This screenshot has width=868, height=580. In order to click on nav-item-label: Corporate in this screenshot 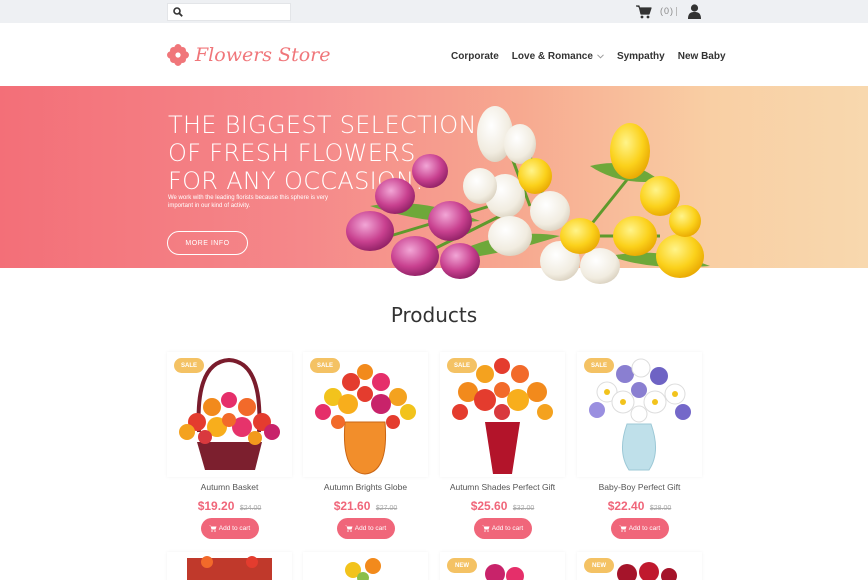, I will do `click(475, 56)`.